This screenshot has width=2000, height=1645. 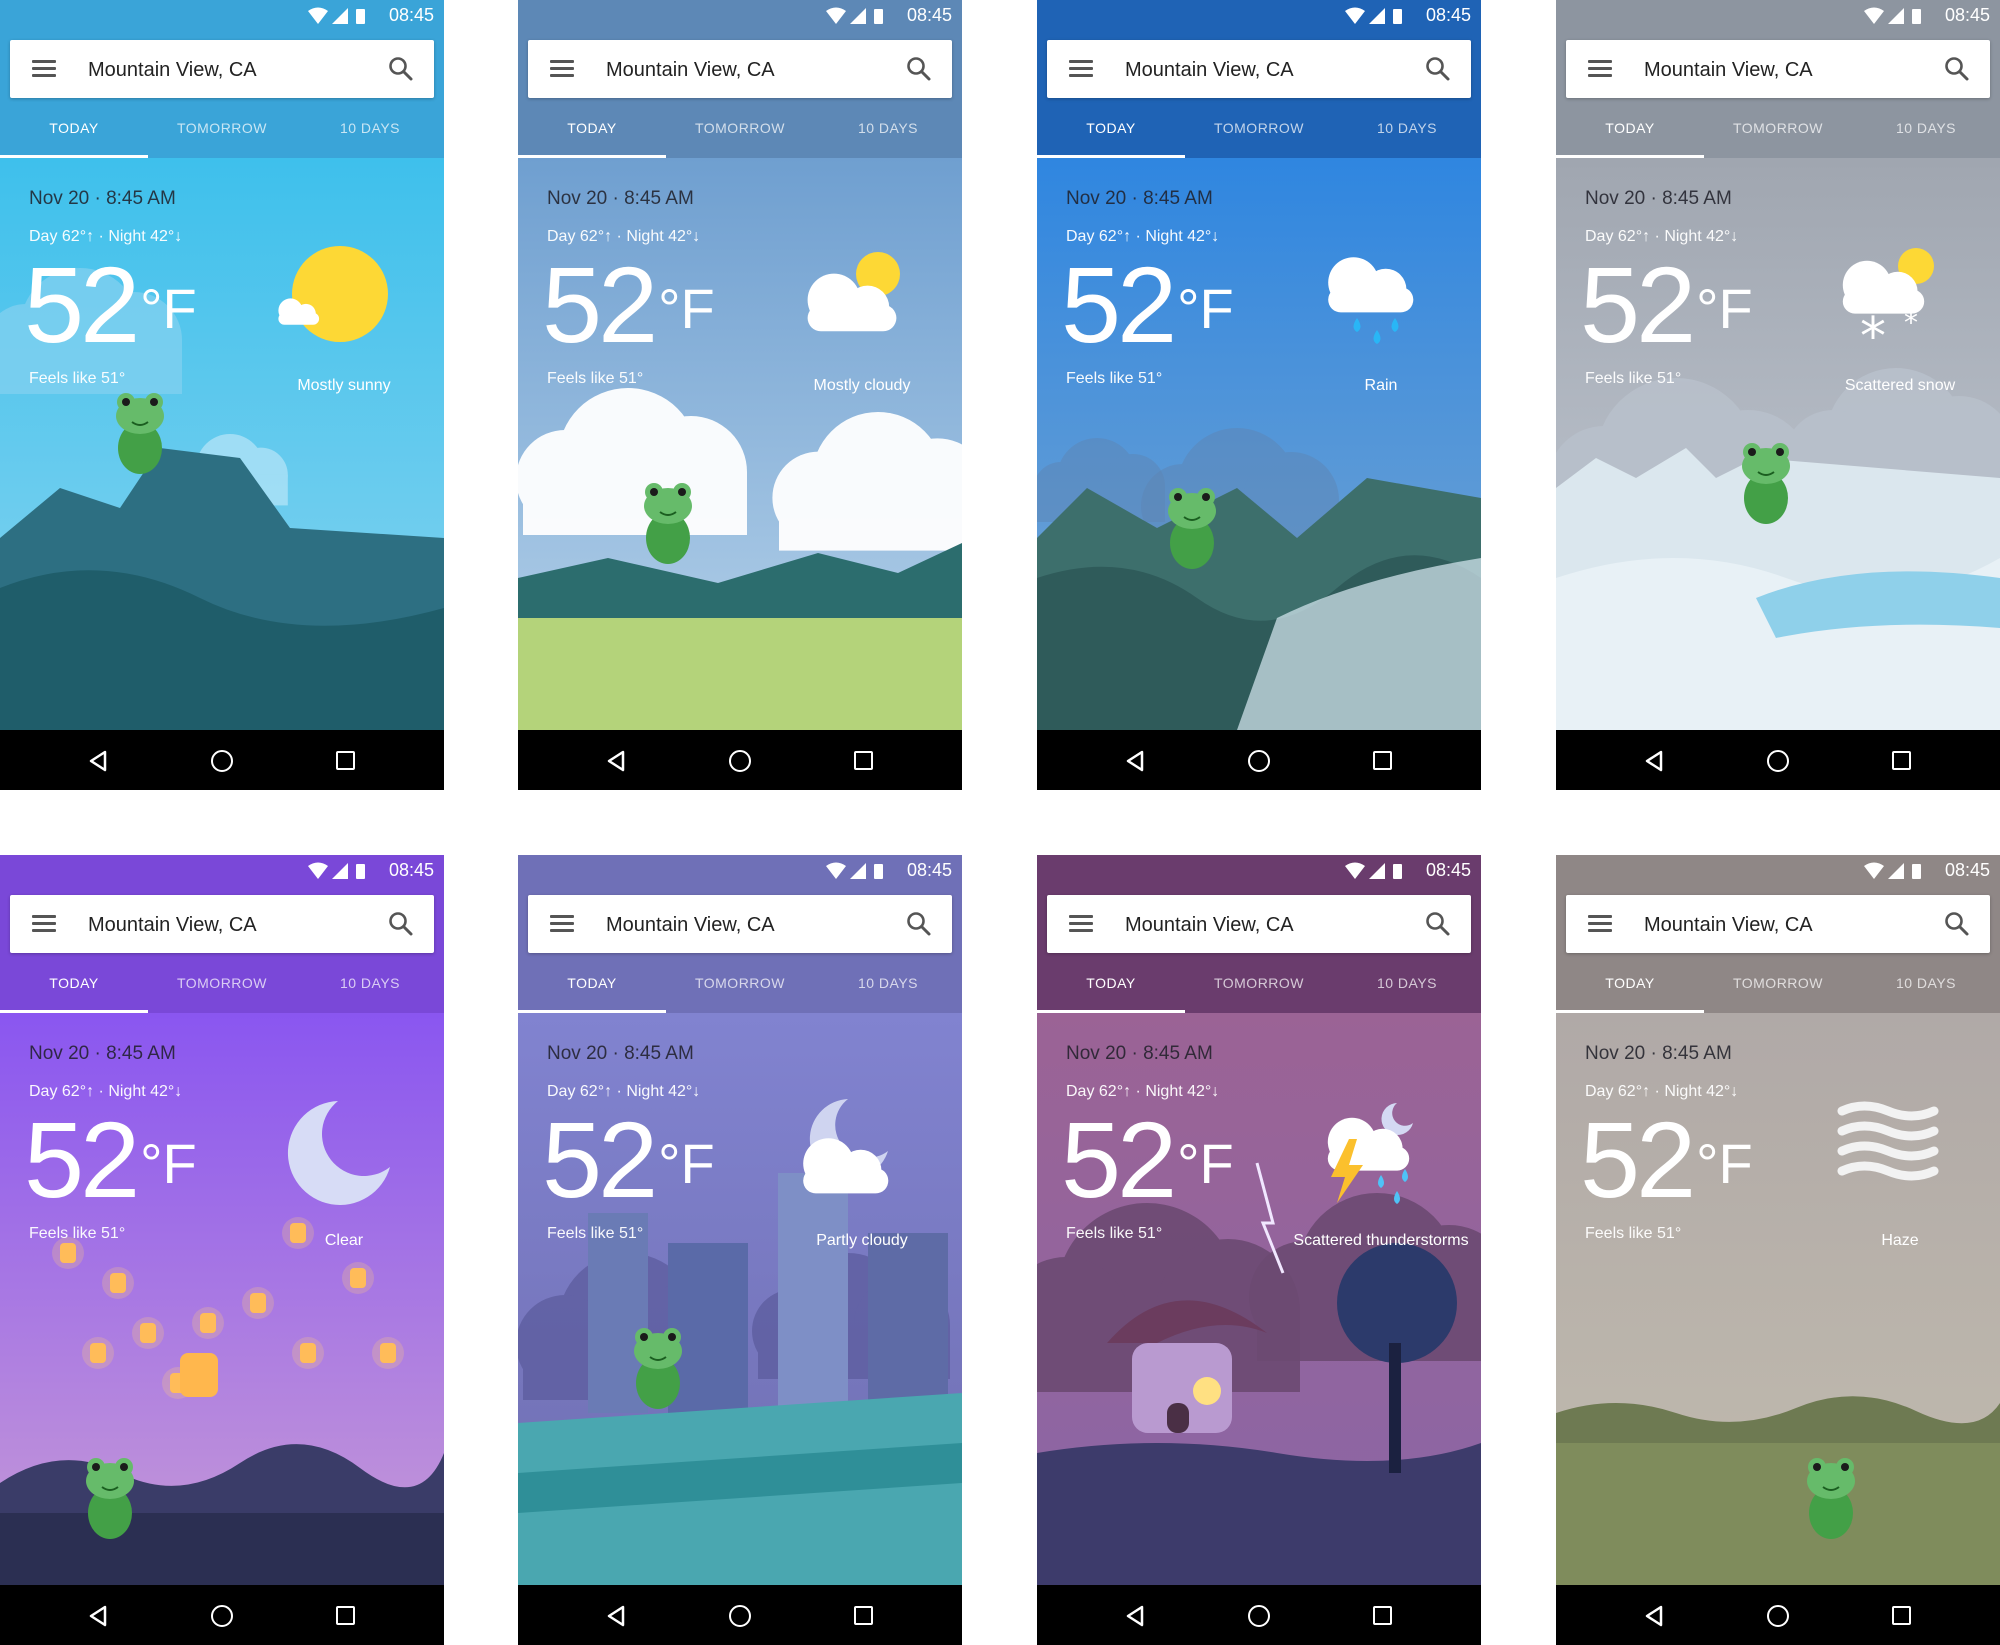 What do you see at coordinates (1448, 870) in the screenshot?
I see `status-time: 08:45` at bounding box center [1448, 870].